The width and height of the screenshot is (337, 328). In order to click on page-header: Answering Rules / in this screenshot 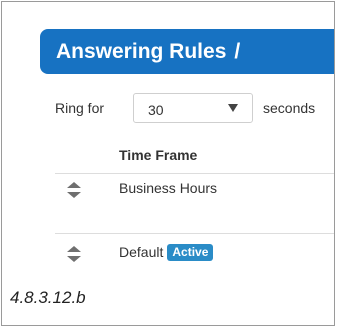, I will do `click(187, 51)`.